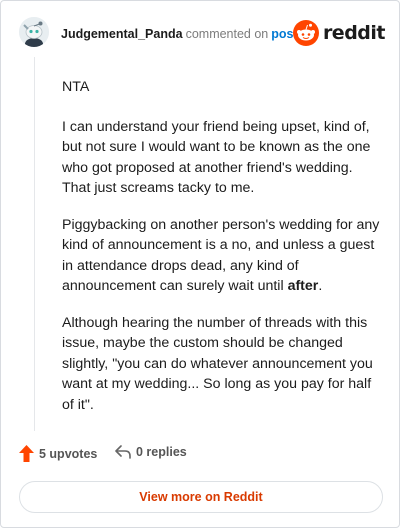  I want to click on action-text: commented on, so click(227, 34).